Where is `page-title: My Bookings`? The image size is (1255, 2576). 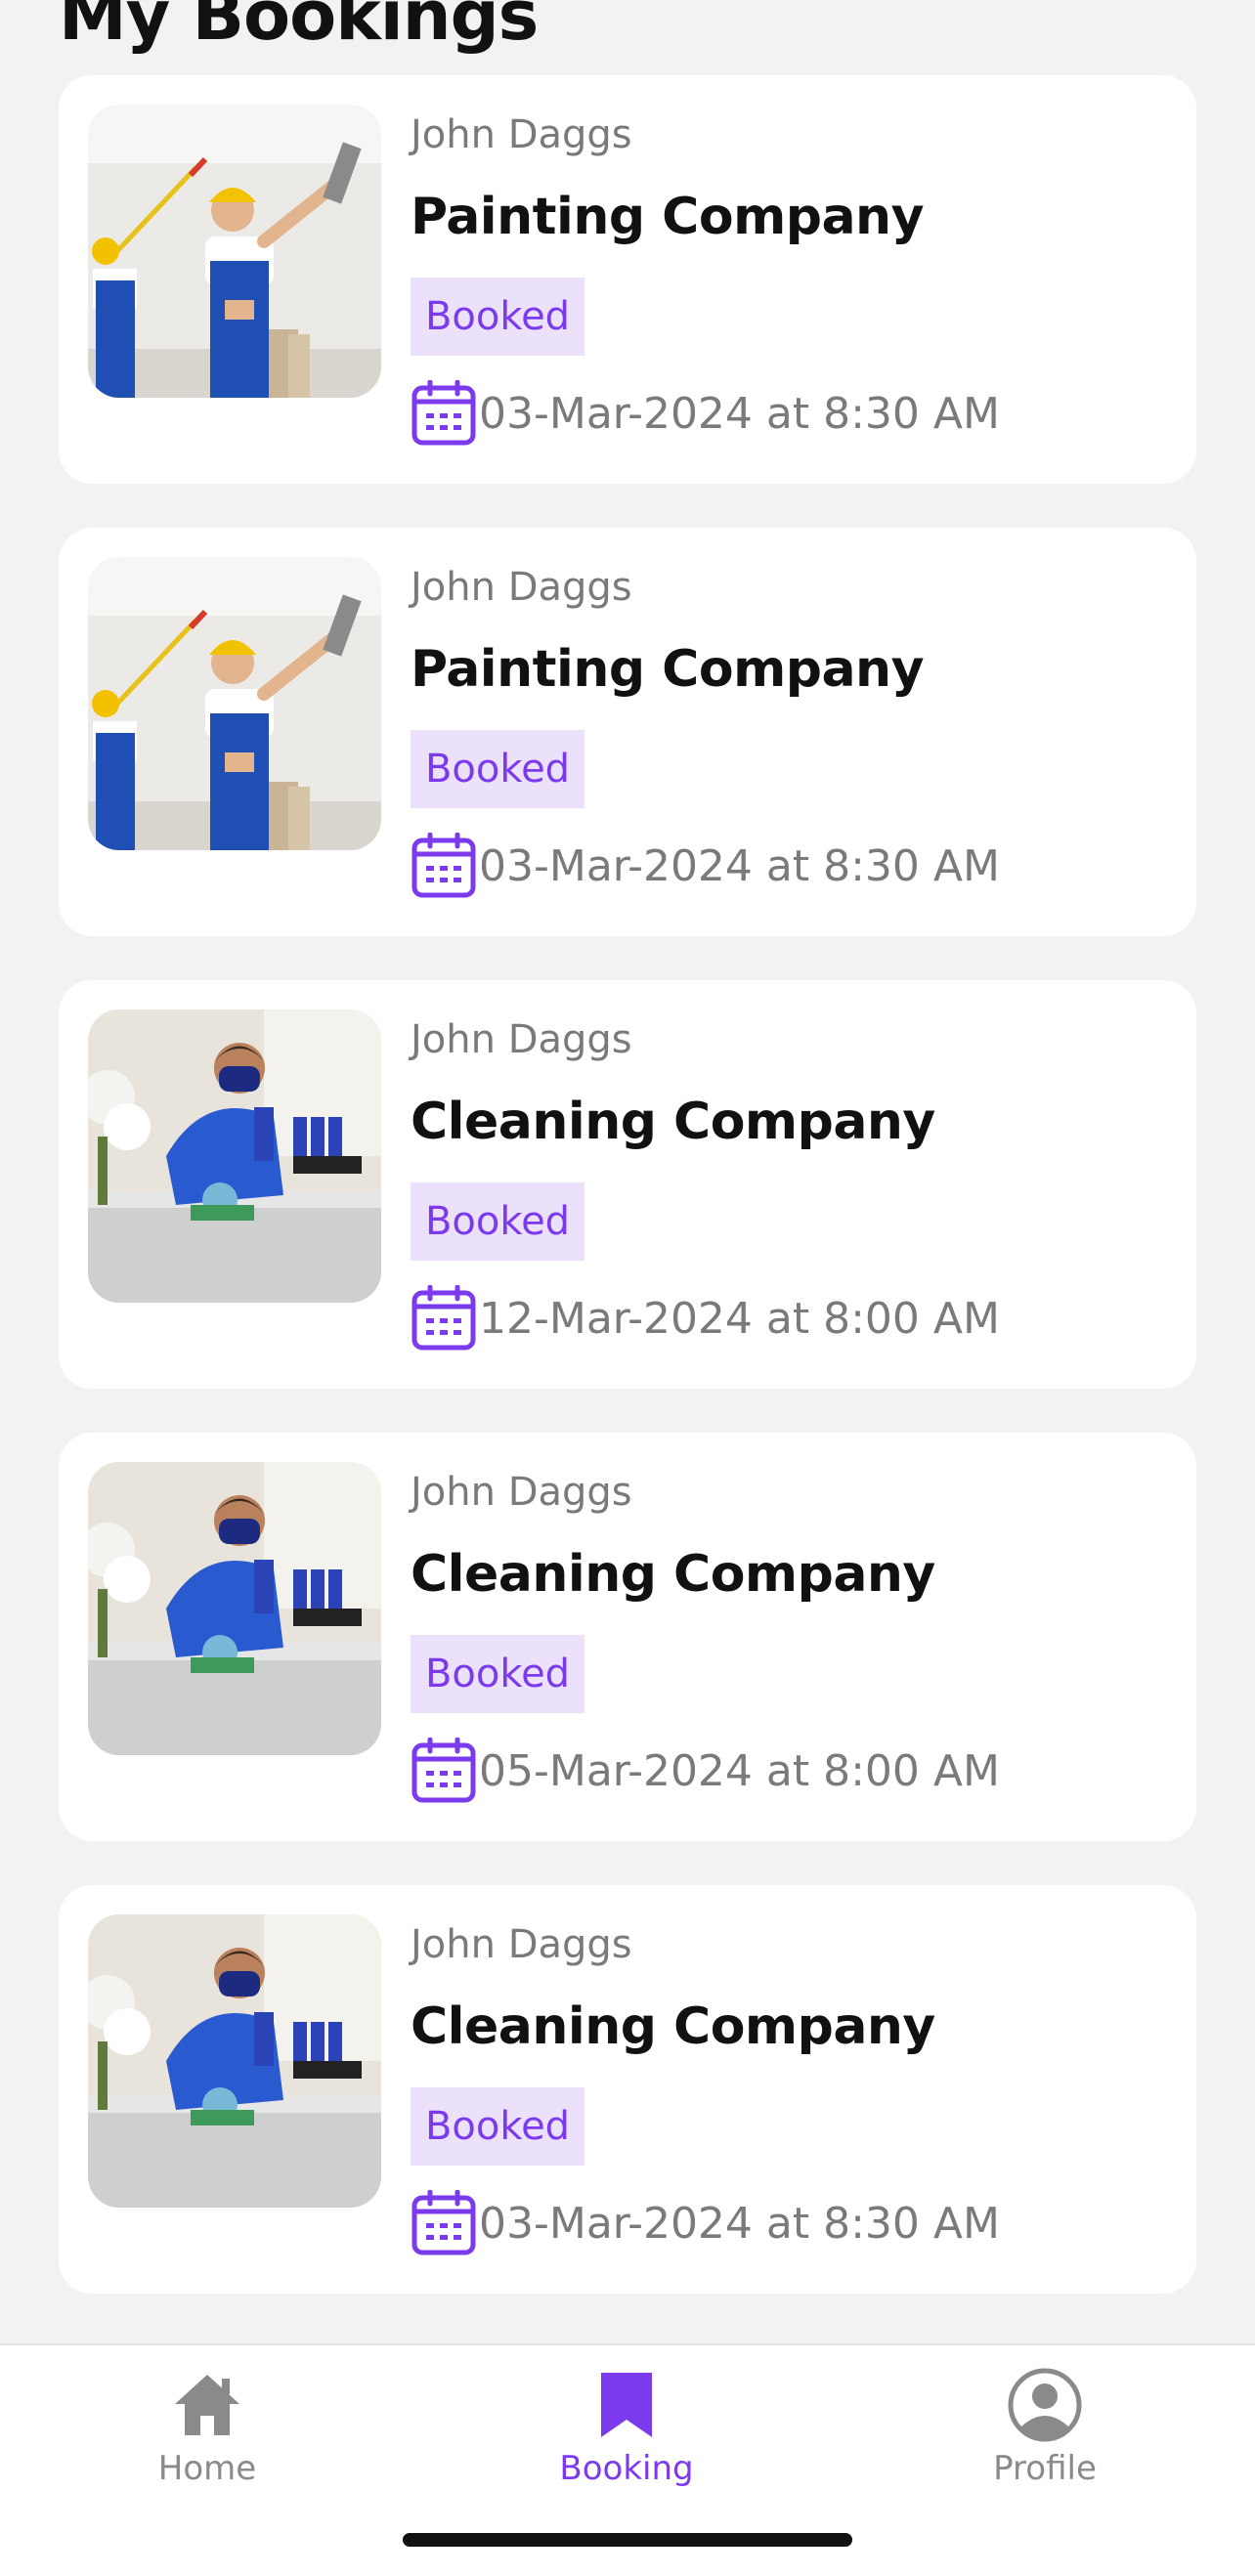 page-title: My Bookings is located at coordinates (299, 28).